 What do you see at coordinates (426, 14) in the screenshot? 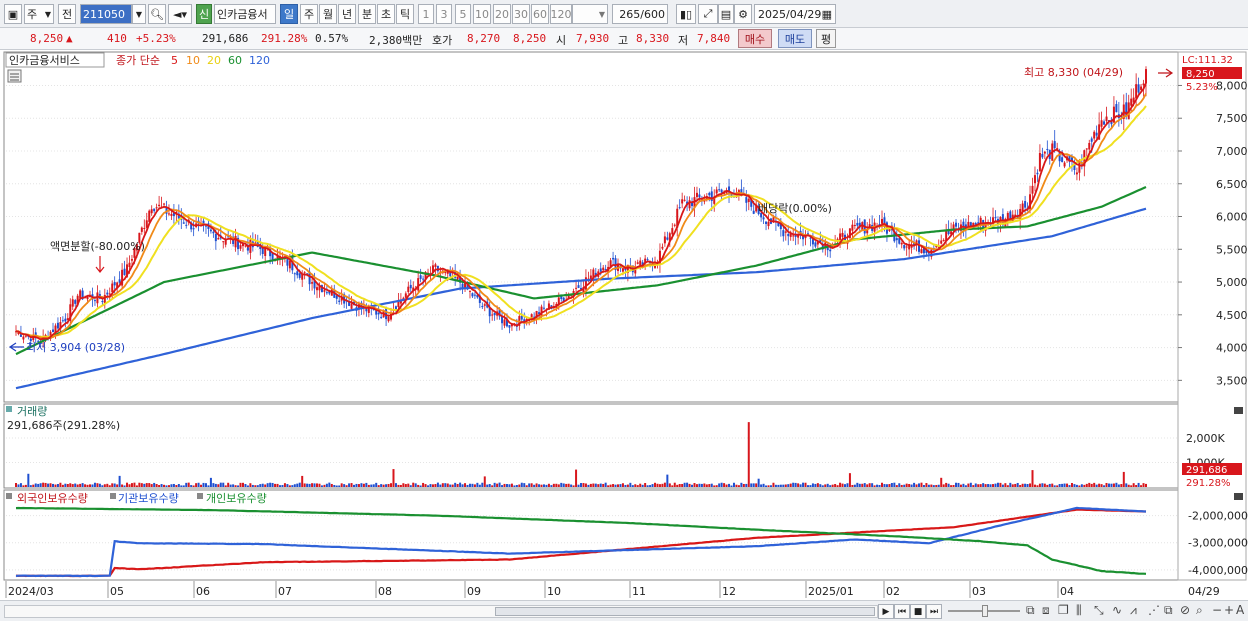
I see `interval-1: 1` at bounding box center [426, 14].